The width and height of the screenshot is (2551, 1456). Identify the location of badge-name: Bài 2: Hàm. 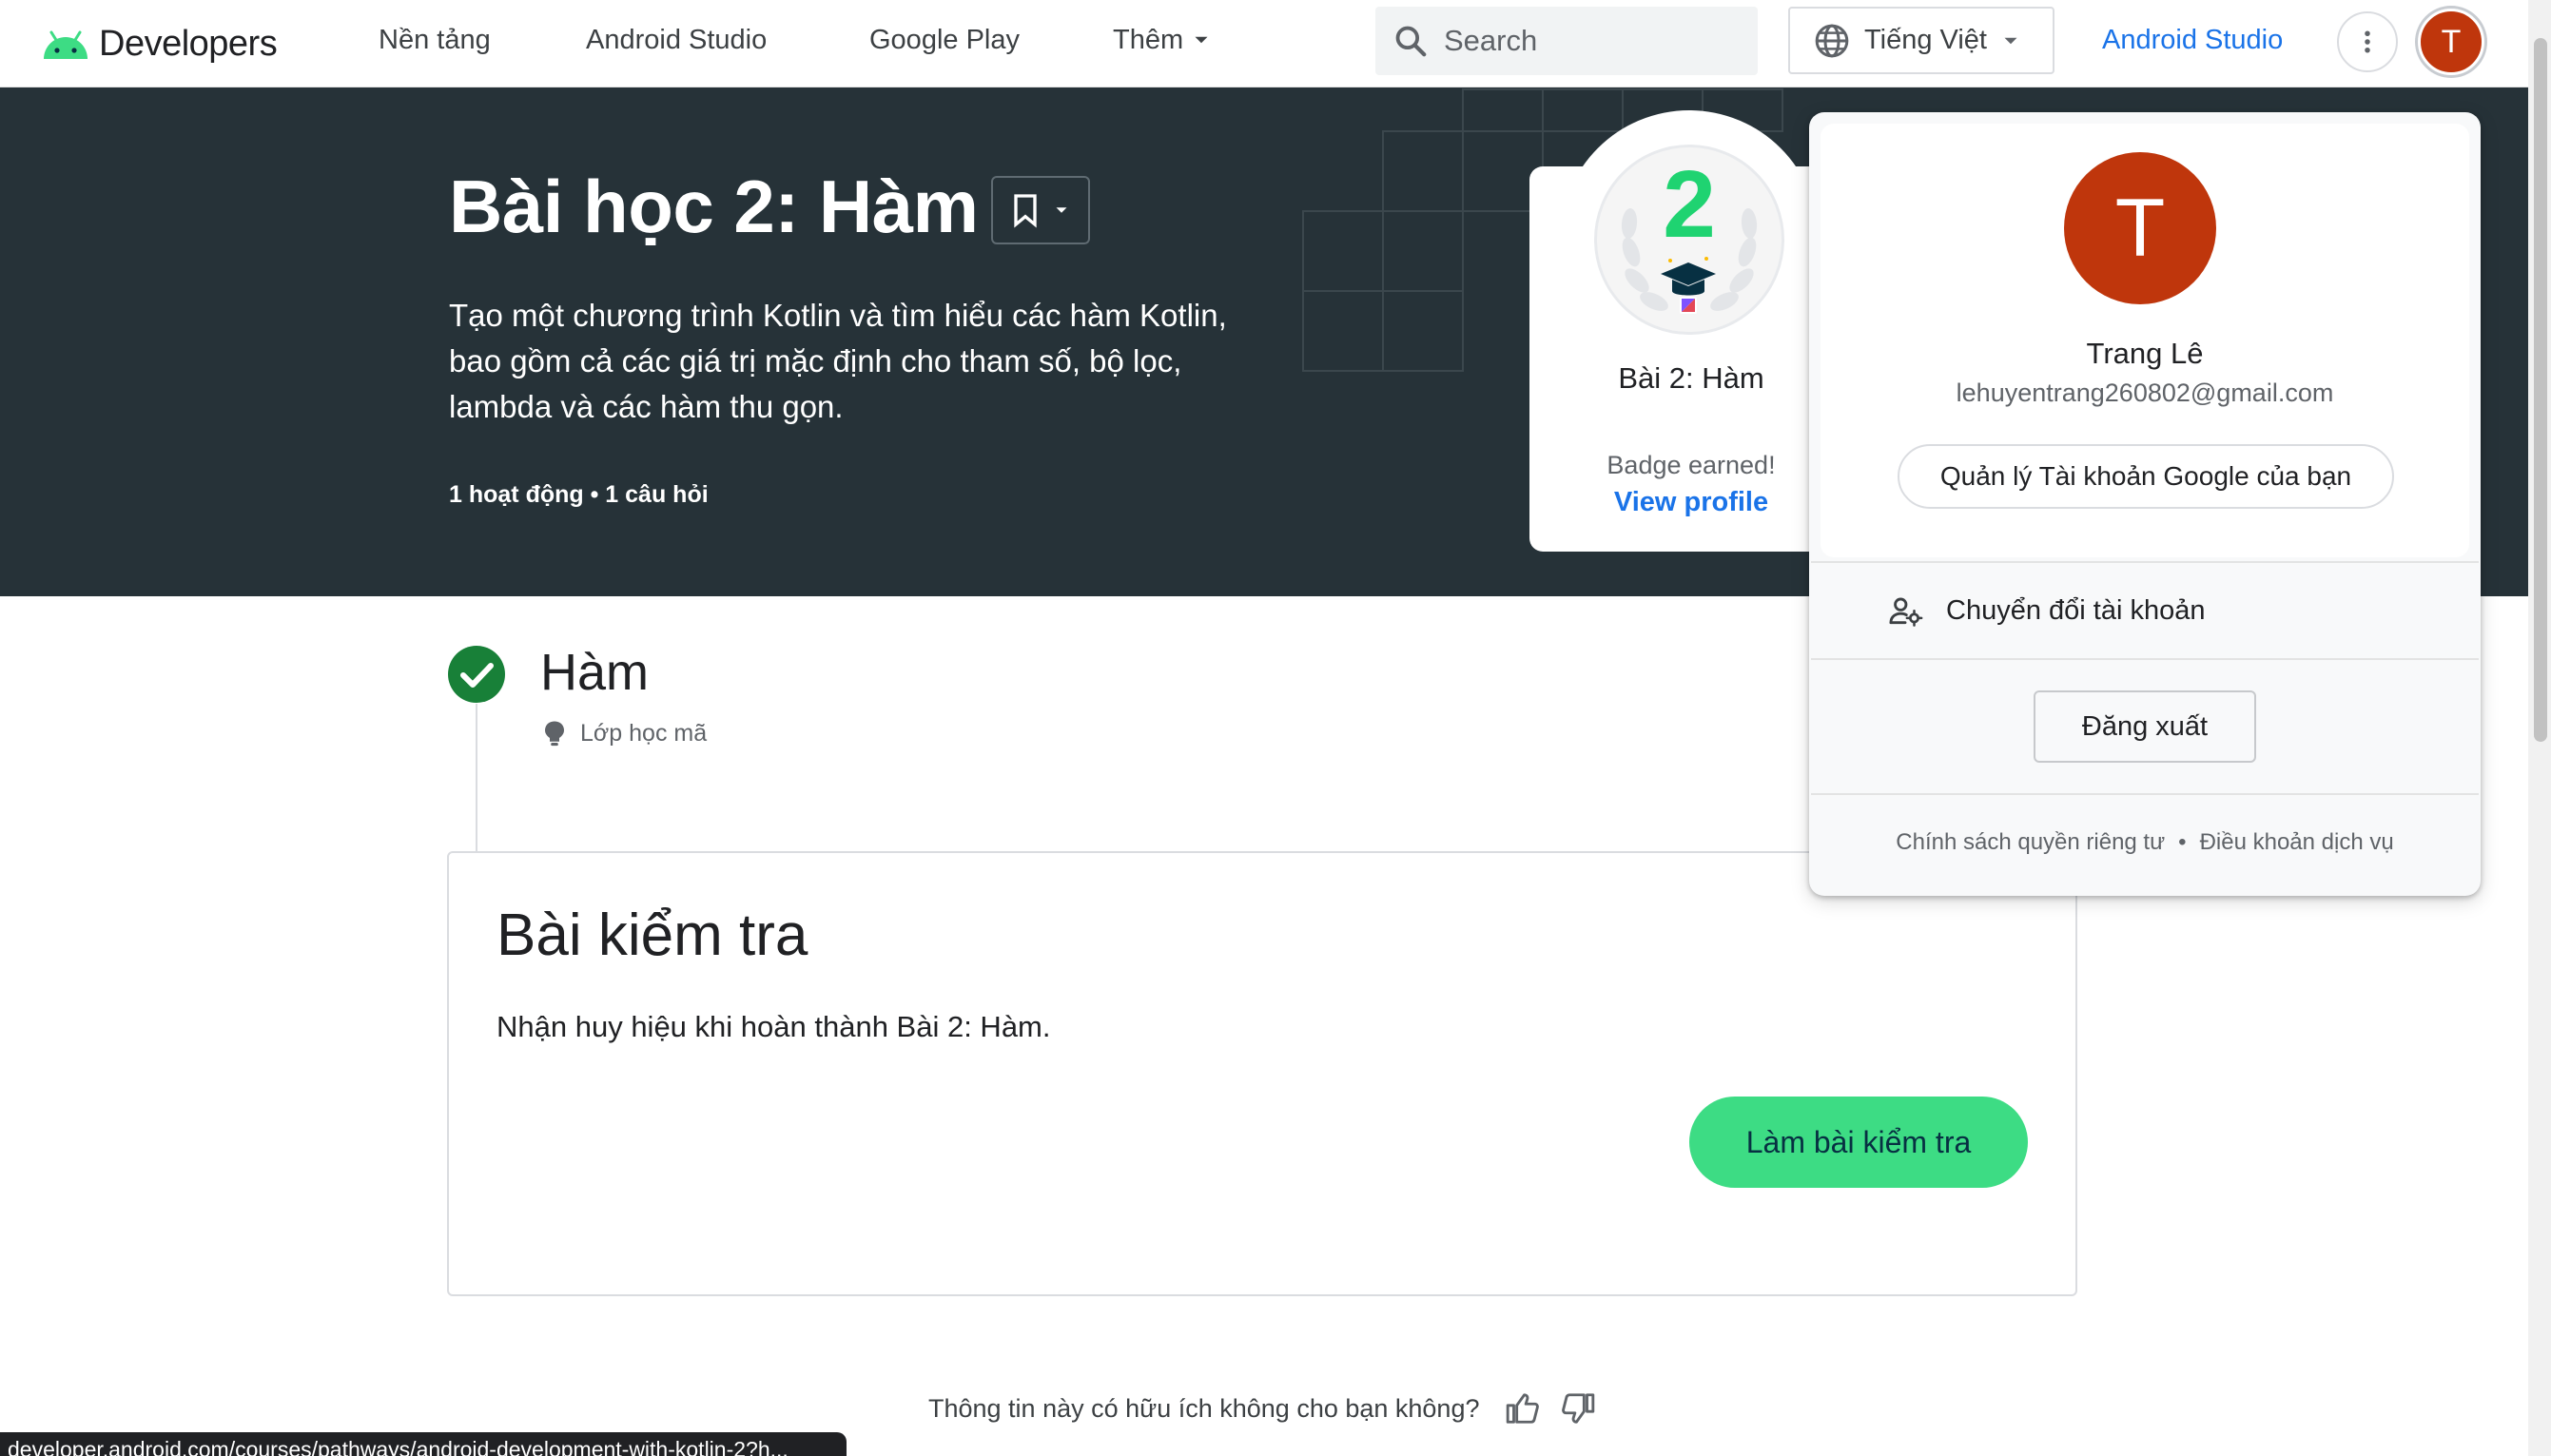
(1691, 378).